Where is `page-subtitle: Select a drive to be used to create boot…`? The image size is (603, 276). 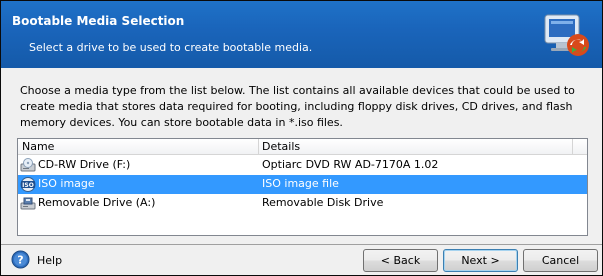 page-subtitle: Select a drive to be used to create boot… is located at coordinates (171, 47).